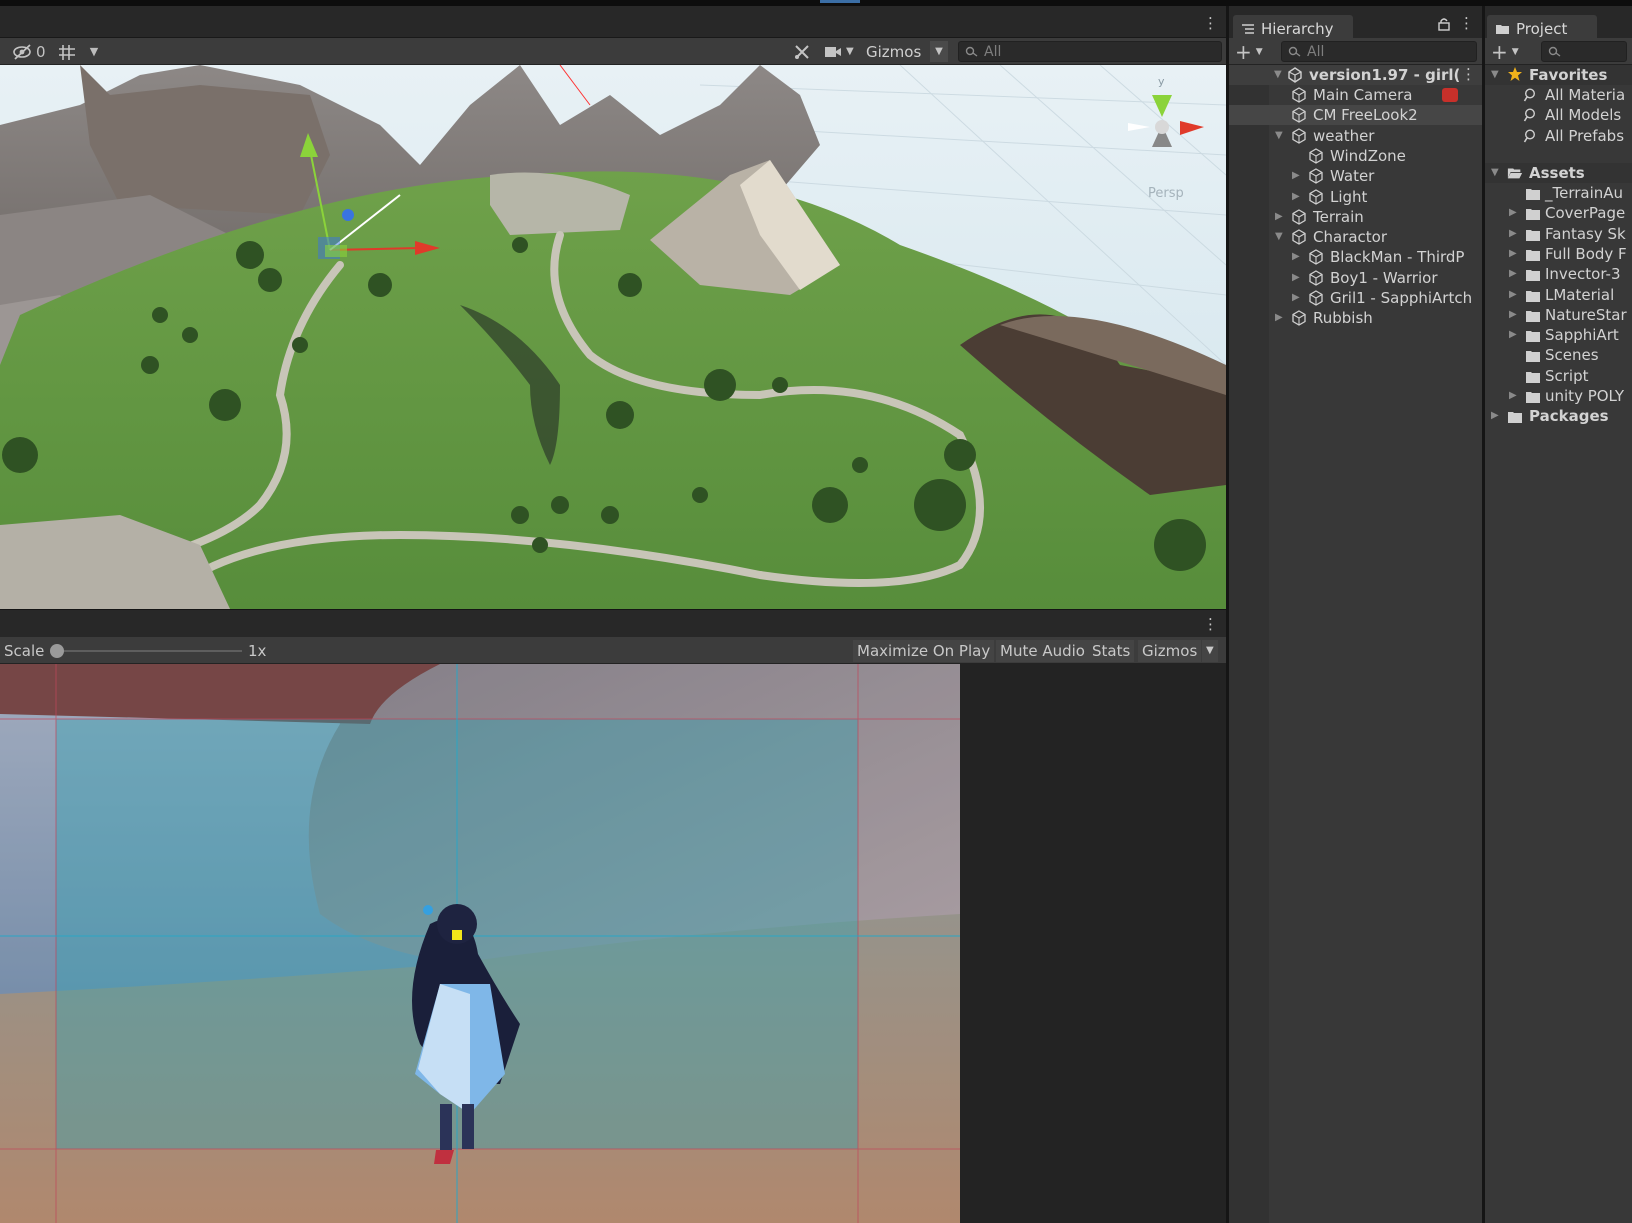 This screenshot has height=1223, width=1632. What do you see at coordinates (1355, 318) in the screenshot?
I see `hierarchy-item: ▶ Rubbish` at bounding box center [1355, 318].